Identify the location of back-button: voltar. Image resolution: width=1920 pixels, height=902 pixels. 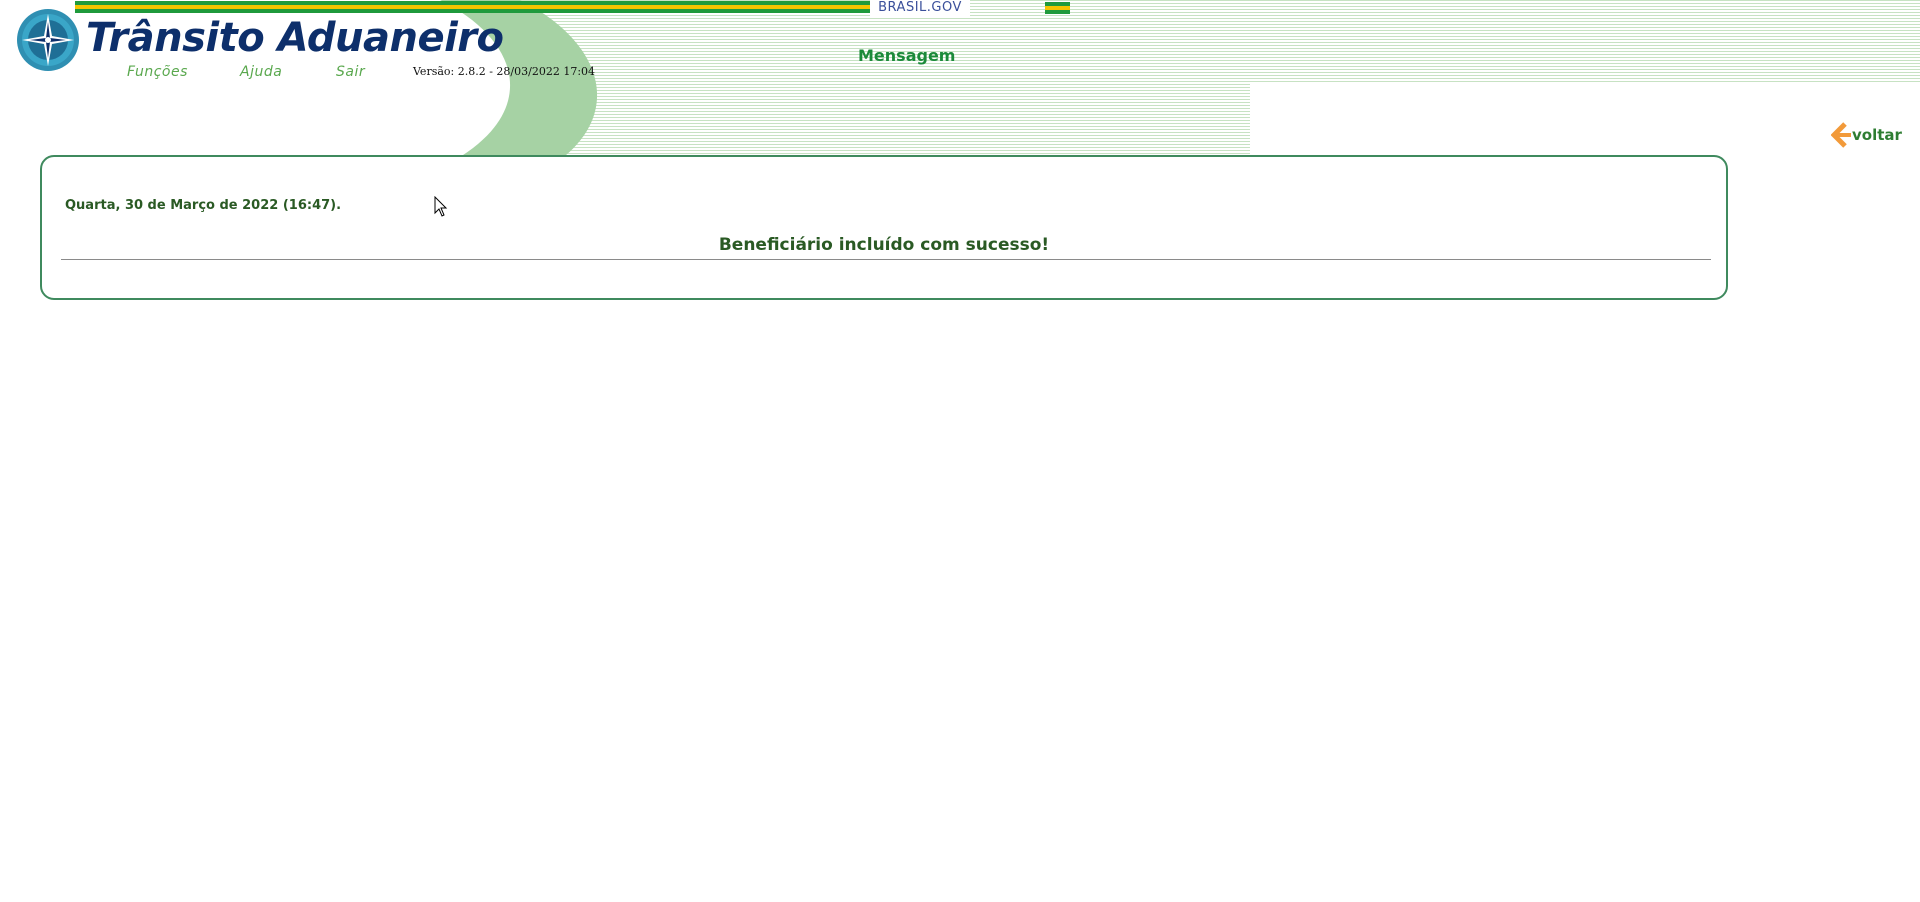
(1866, 135).